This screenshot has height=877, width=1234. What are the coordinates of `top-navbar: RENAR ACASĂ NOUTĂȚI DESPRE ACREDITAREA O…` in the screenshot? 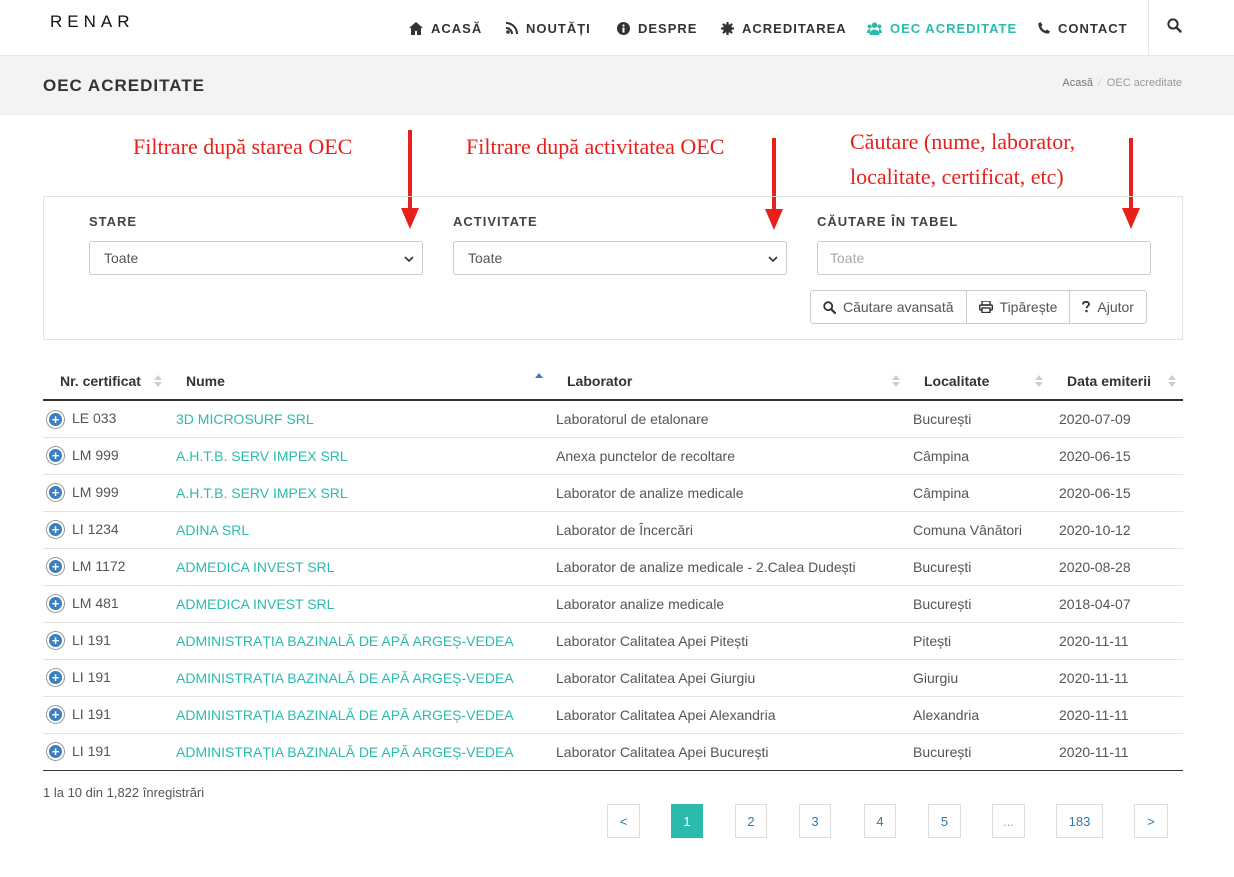 It's located at (617, 28).